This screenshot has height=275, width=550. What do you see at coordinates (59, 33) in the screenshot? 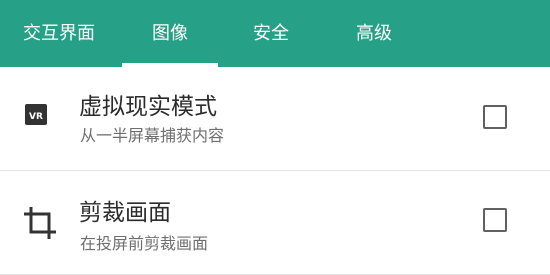
I see `tab-interface: 交互界面` at bounding box center [59, 33].